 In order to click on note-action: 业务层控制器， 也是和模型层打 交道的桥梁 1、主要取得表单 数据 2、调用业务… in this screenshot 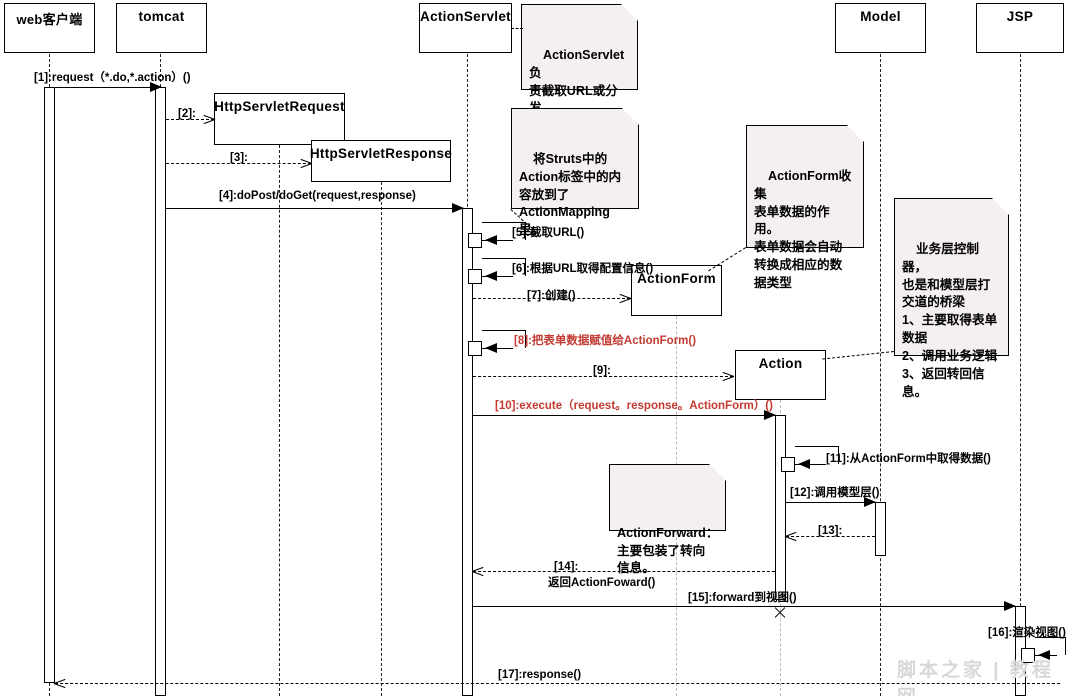, I will do `click(951, 298)`.